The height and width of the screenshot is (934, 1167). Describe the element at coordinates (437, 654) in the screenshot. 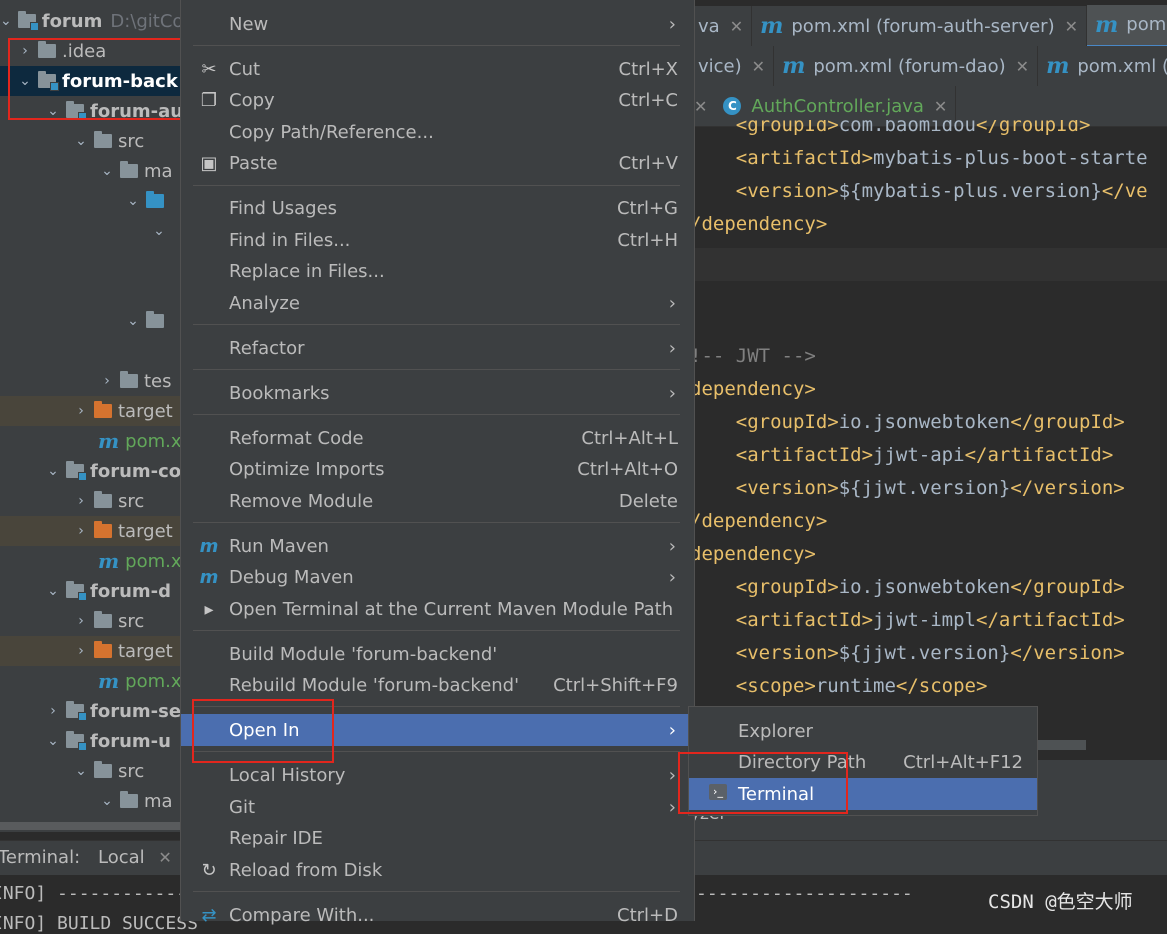

I see `menu-item-build-module: Build Module 'forum-backend'` at that location.